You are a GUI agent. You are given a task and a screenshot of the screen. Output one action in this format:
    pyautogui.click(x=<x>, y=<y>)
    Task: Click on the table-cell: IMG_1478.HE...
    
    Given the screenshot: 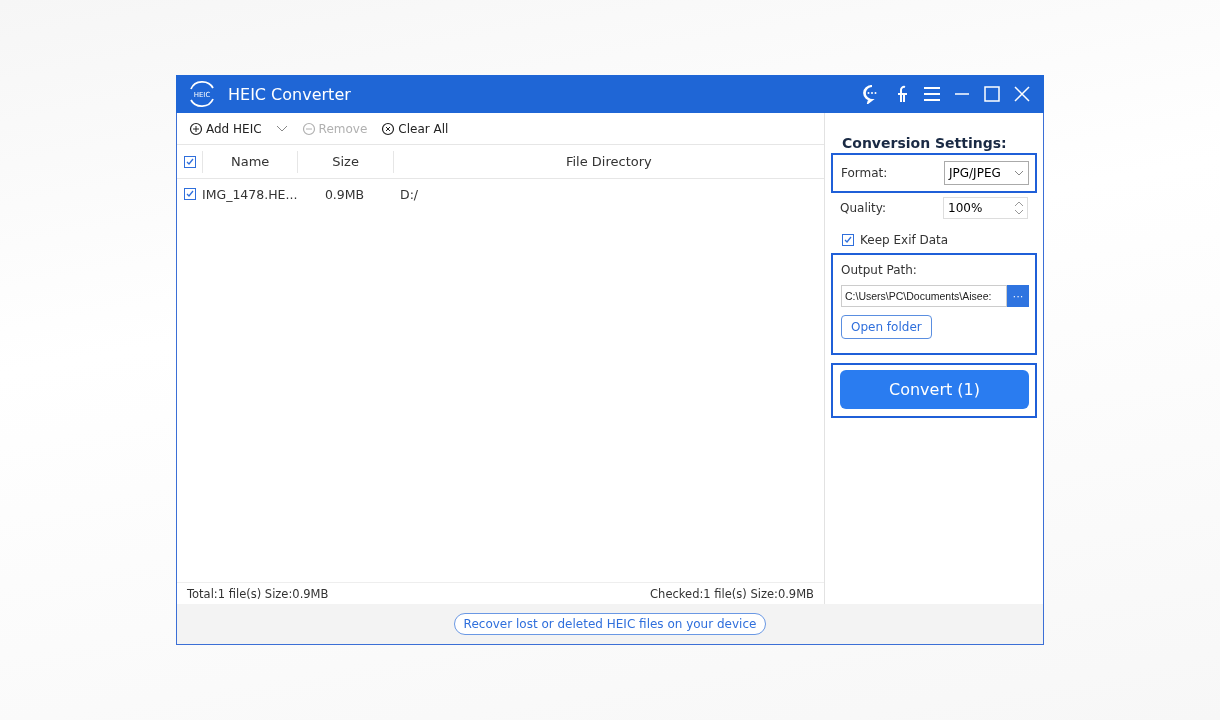 What is the action you would take?
    pyautogui.click(x=249, y=194)
    